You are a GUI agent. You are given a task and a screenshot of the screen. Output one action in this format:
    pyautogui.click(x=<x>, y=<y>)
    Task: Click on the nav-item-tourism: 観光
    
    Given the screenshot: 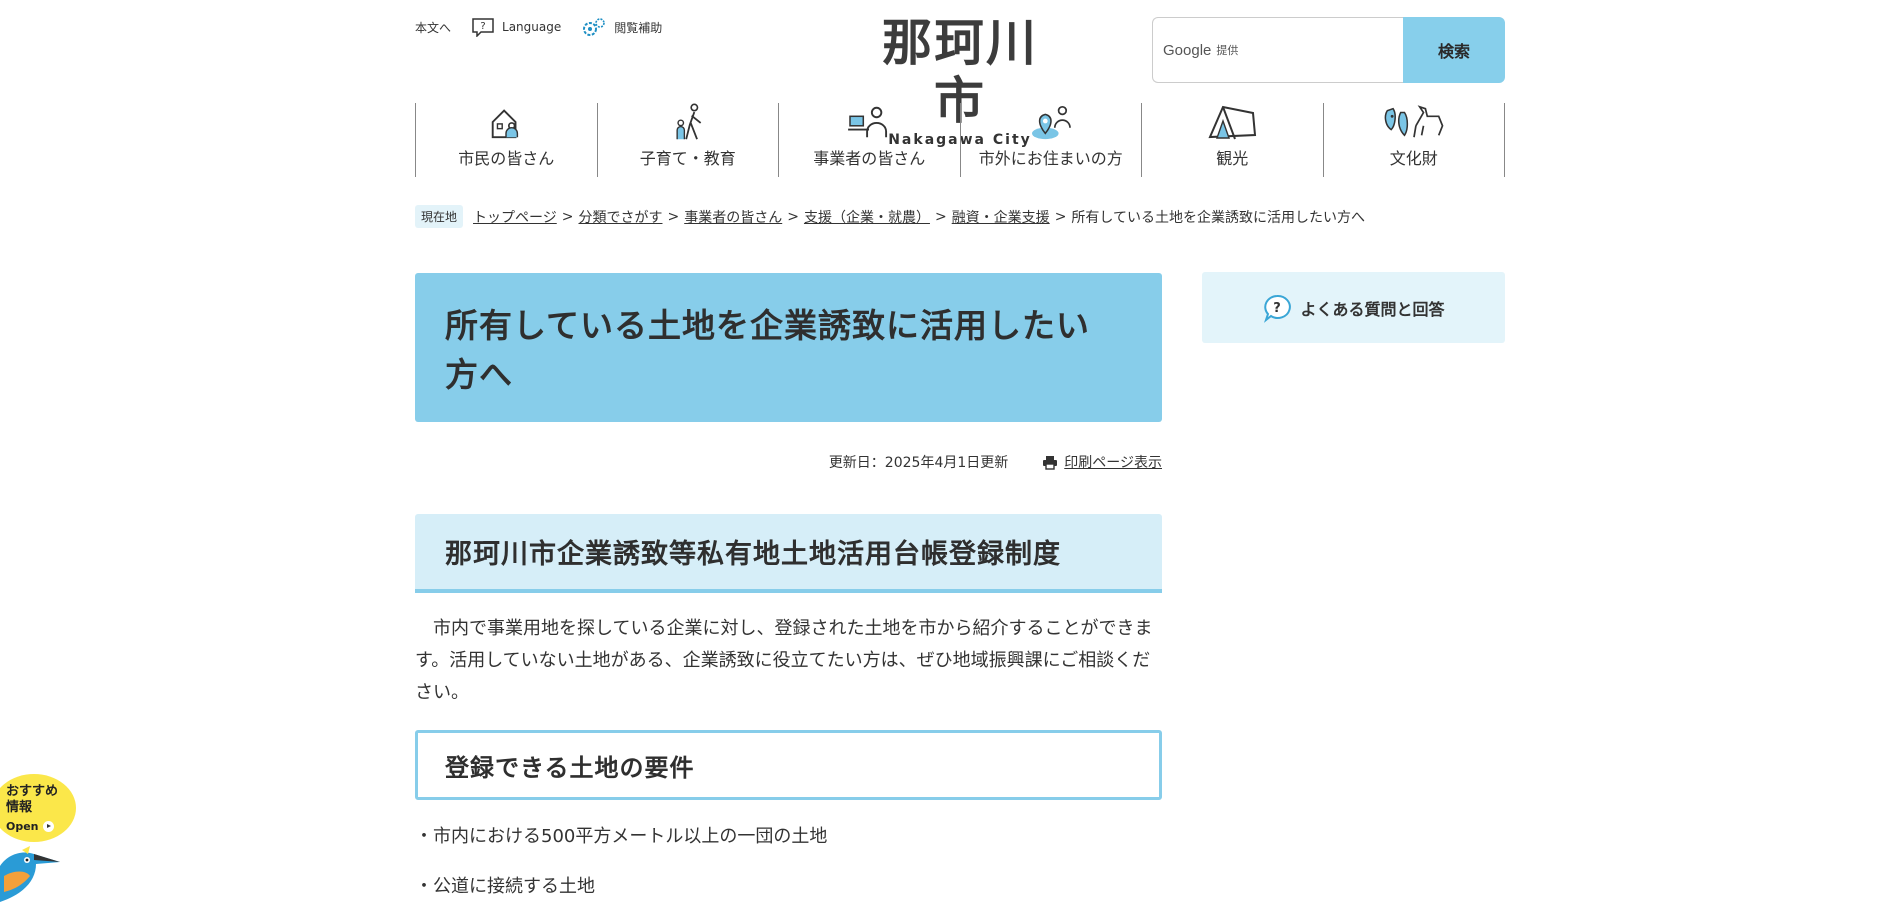 What is the action you would take?
    pyautogui.click(x=1232, y=140)
    